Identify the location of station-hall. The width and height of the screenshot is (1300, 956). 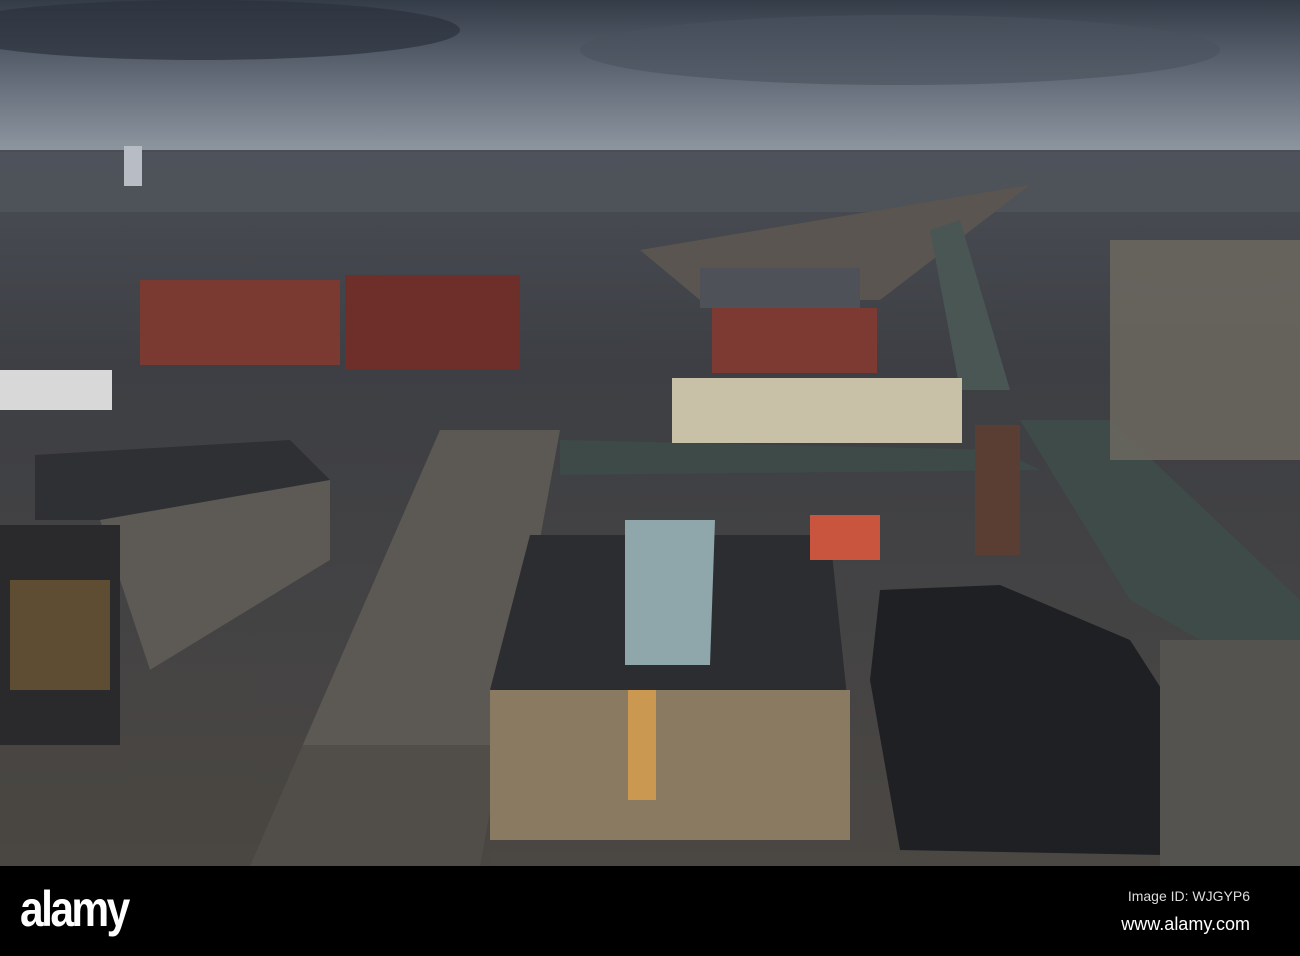
(780, 288).